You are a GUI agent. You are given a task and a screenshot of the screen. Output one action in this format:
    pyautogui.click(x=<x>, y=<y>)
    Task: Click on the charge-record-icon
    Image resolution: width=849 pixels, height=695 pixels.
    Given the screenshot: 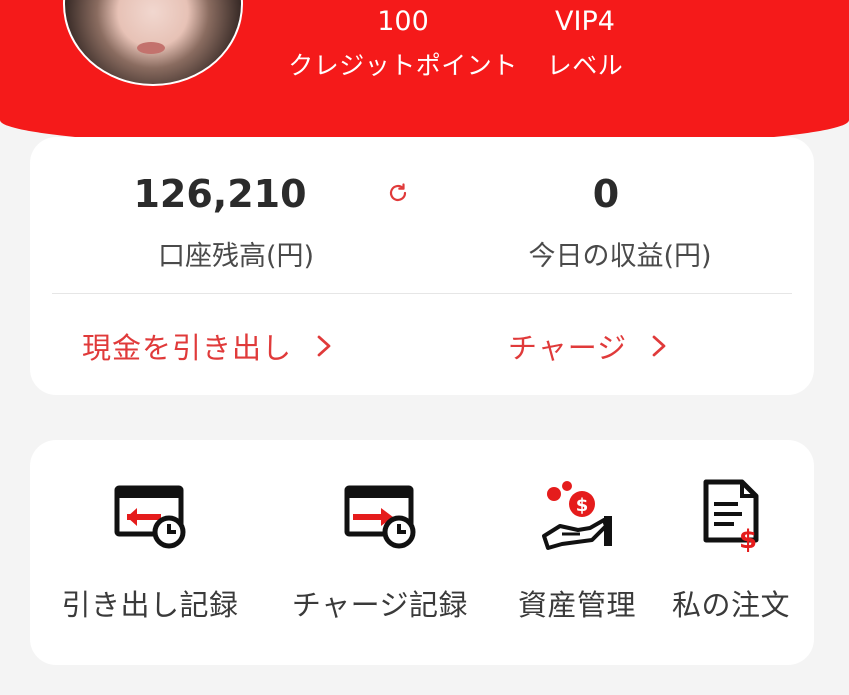 What is the action you would take?
    pyautogui.click(x=380, y=517)
    